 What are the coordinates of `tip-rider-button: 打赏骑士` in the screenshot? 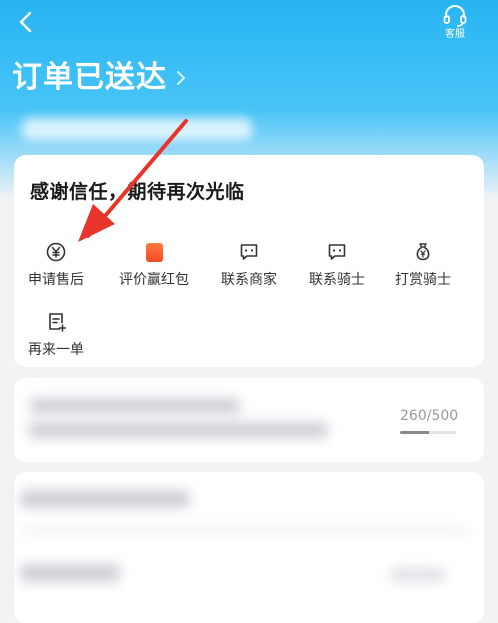 It's located at (423, 265).